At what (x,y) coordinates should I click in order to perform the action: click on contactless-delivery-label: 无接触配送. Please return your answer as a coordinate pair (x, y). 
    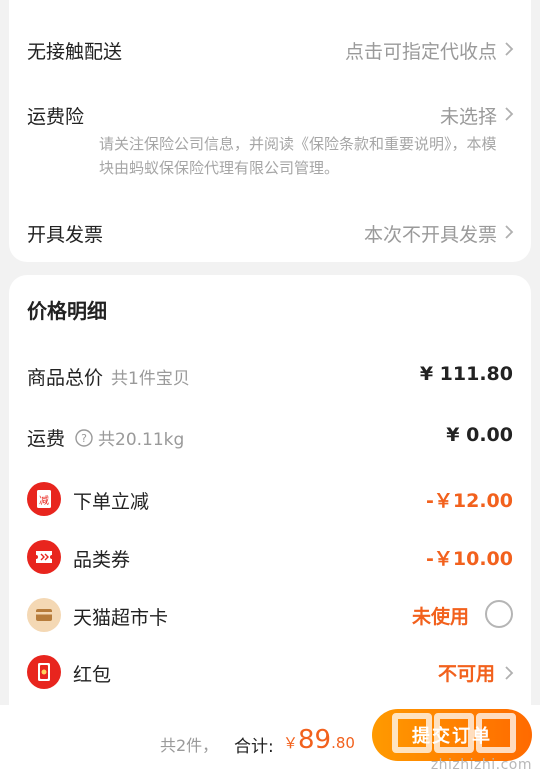
    Looking at the image, I should click on (75, 52).